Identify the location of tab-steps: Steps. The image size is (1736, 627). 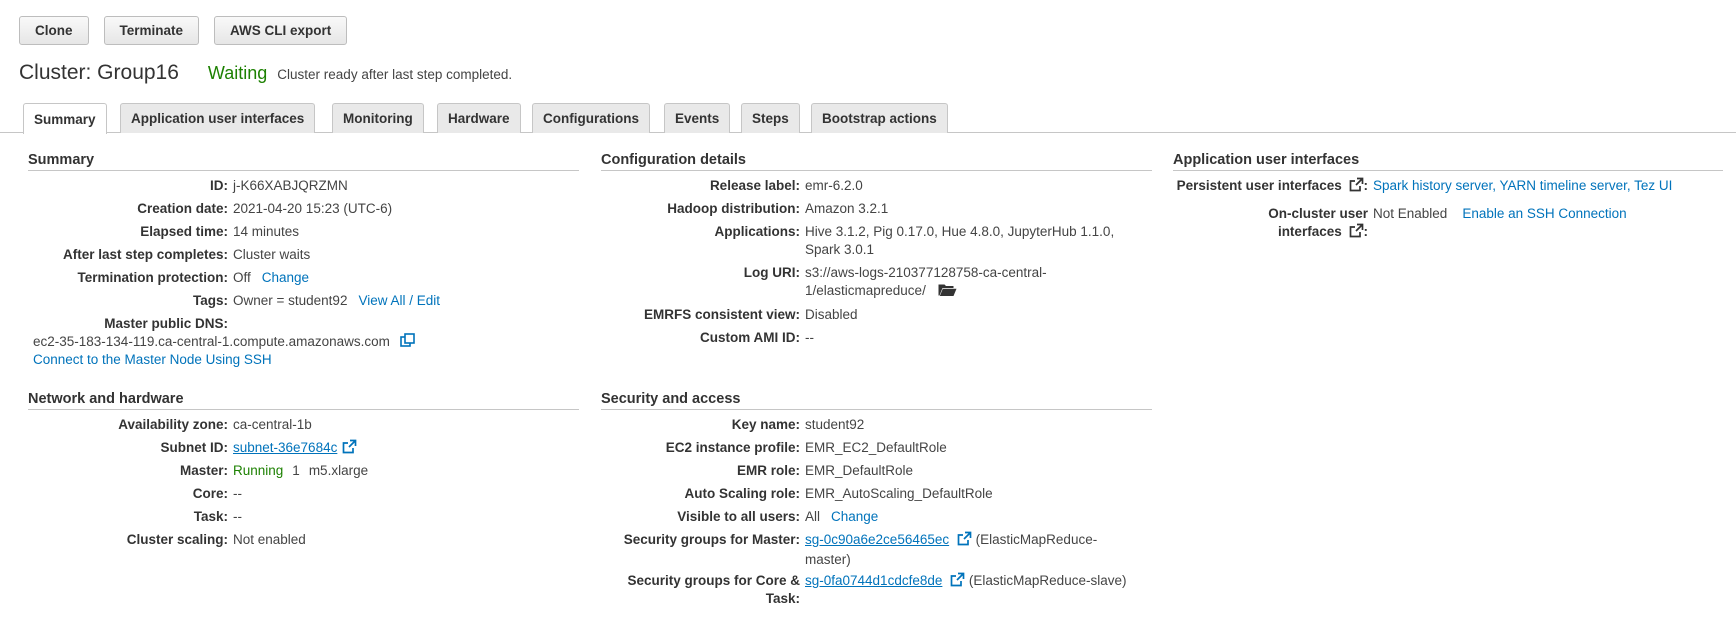
(770, 118).